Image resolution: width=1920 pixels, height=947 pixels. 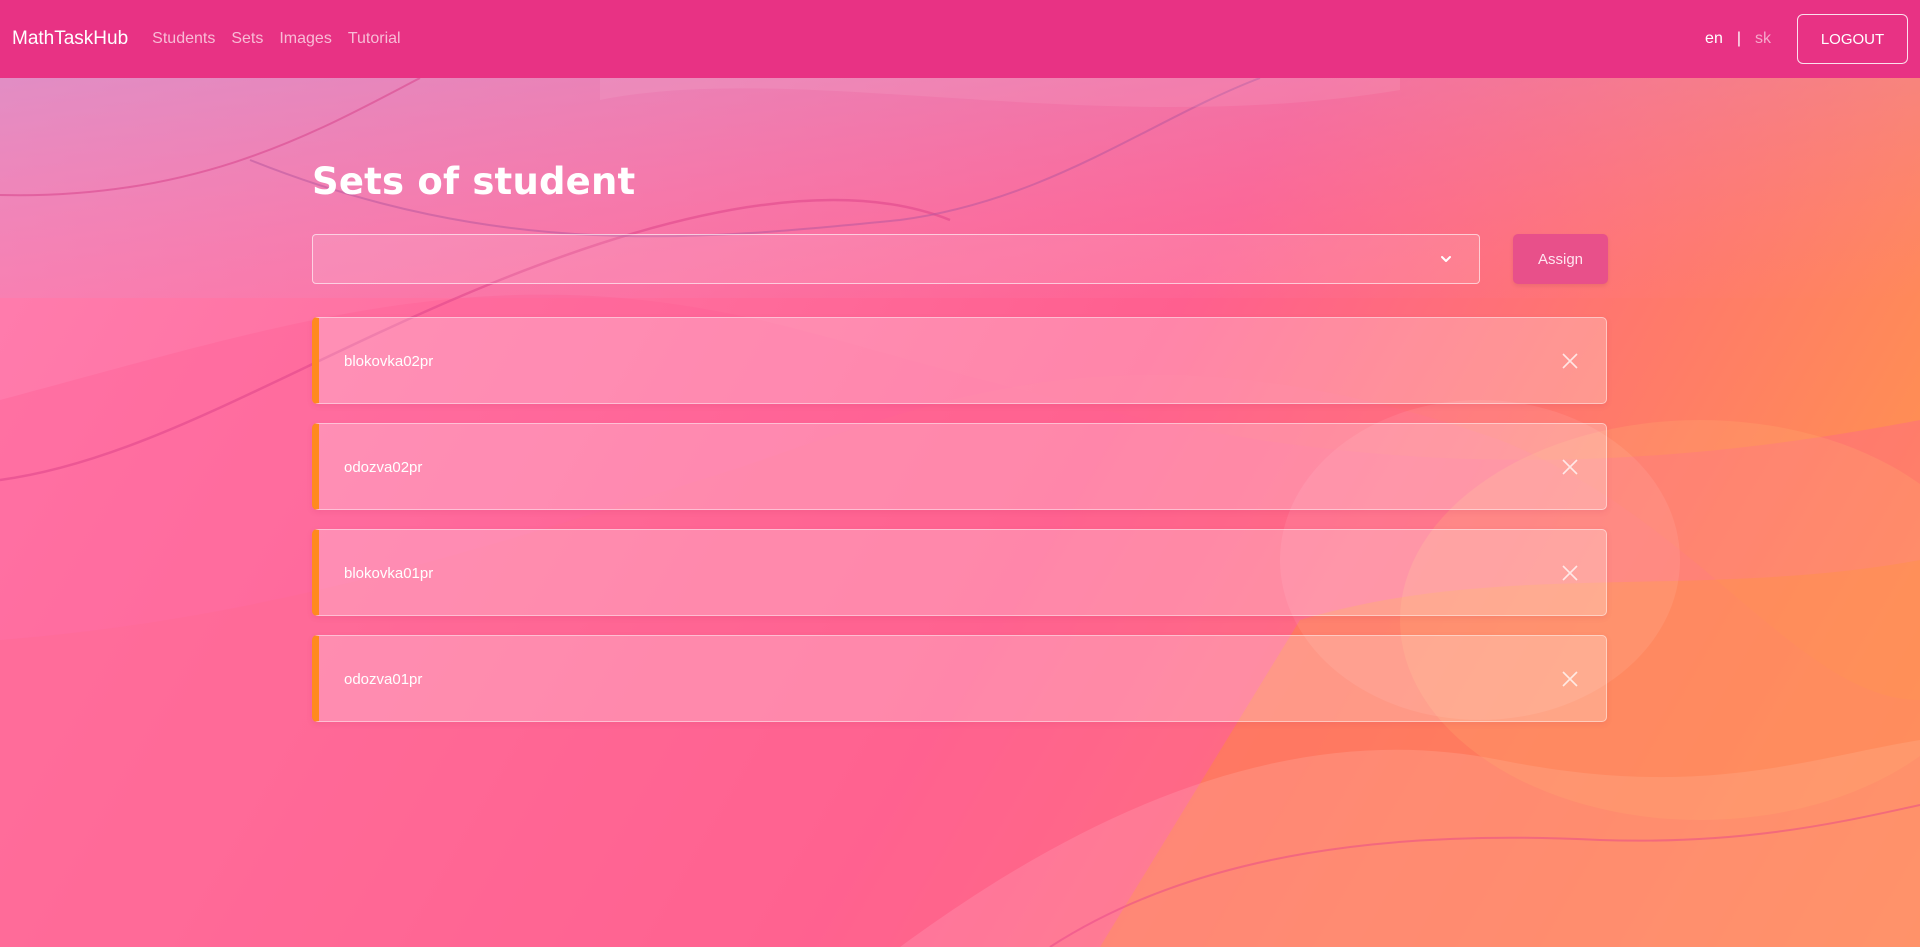 I want to click on nav-link-tutorial: Tutorial, so click(x=374, y=39).